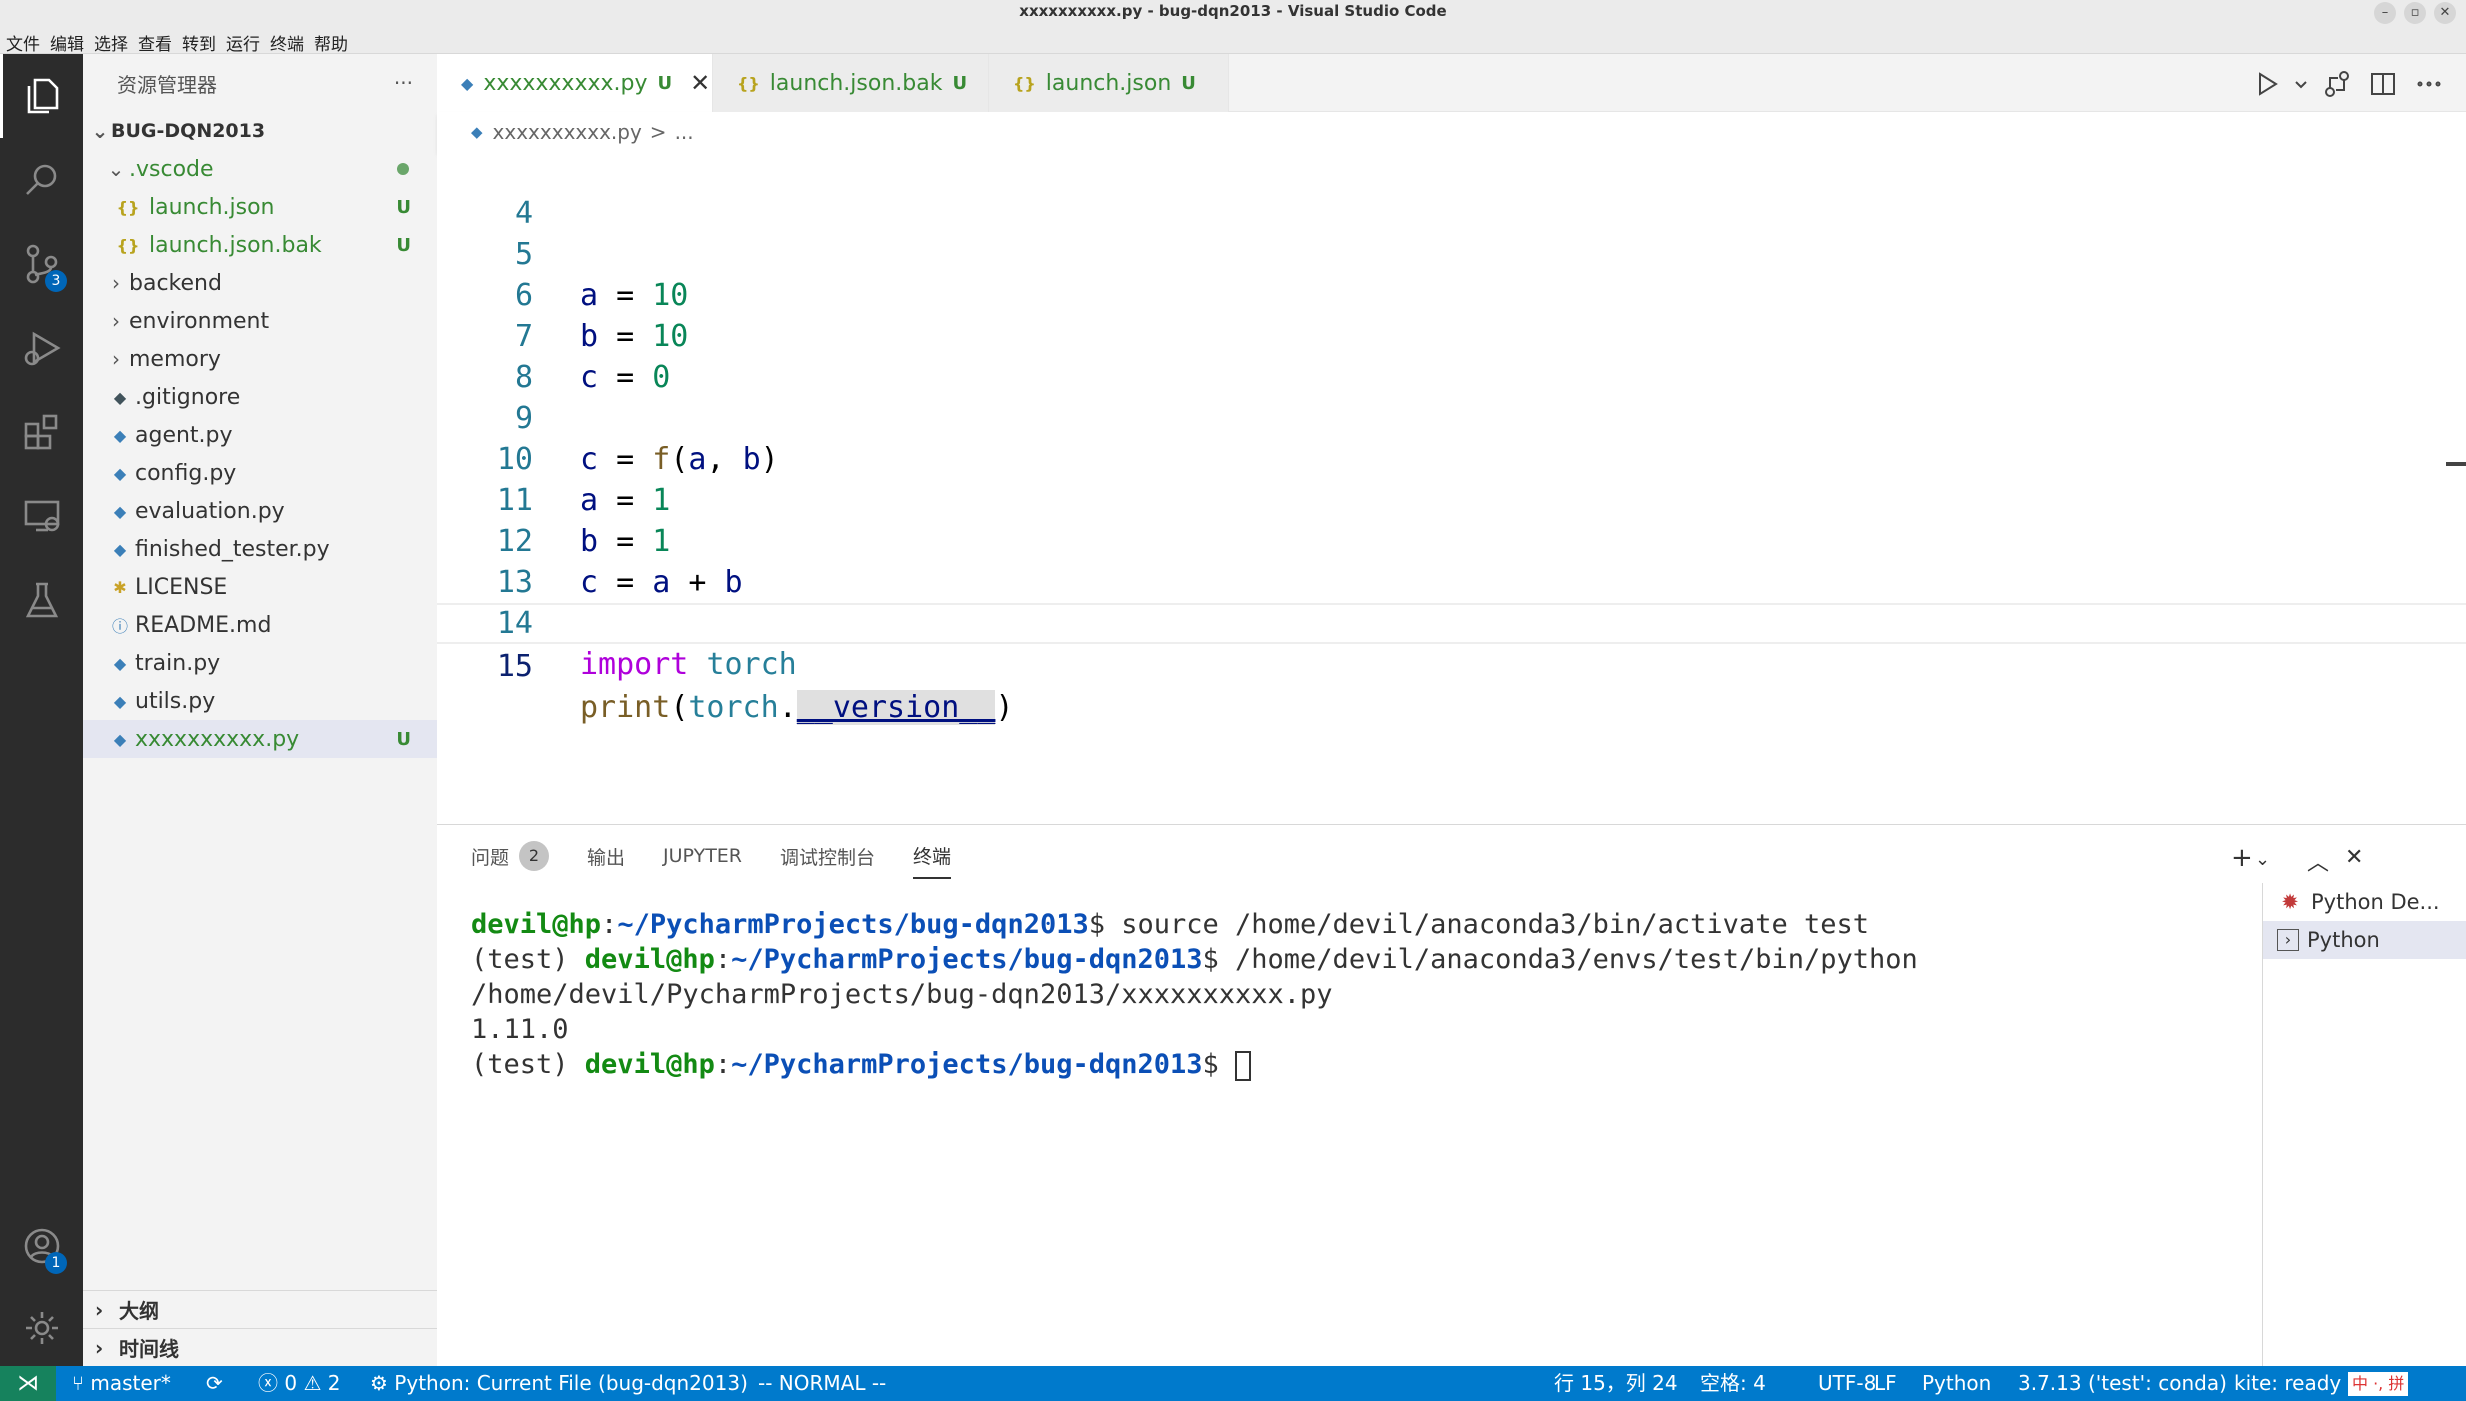 The height and width of the screenshot is (1401, 2466). Describe the element at coordinates (260, 245) in the screenshot. I see `tree-item-launch-json-bak: {} launch.json.bak U` at that location.